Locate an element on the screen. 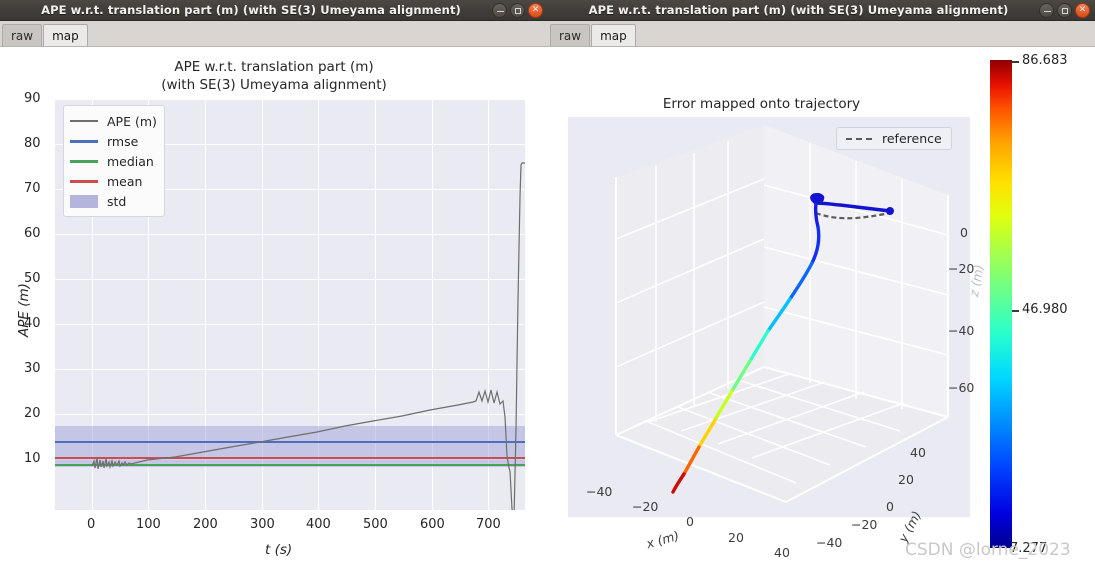 This screenshot has width=1095, height=588. tabbar-right: raw map is located at coordinates (821, 34).